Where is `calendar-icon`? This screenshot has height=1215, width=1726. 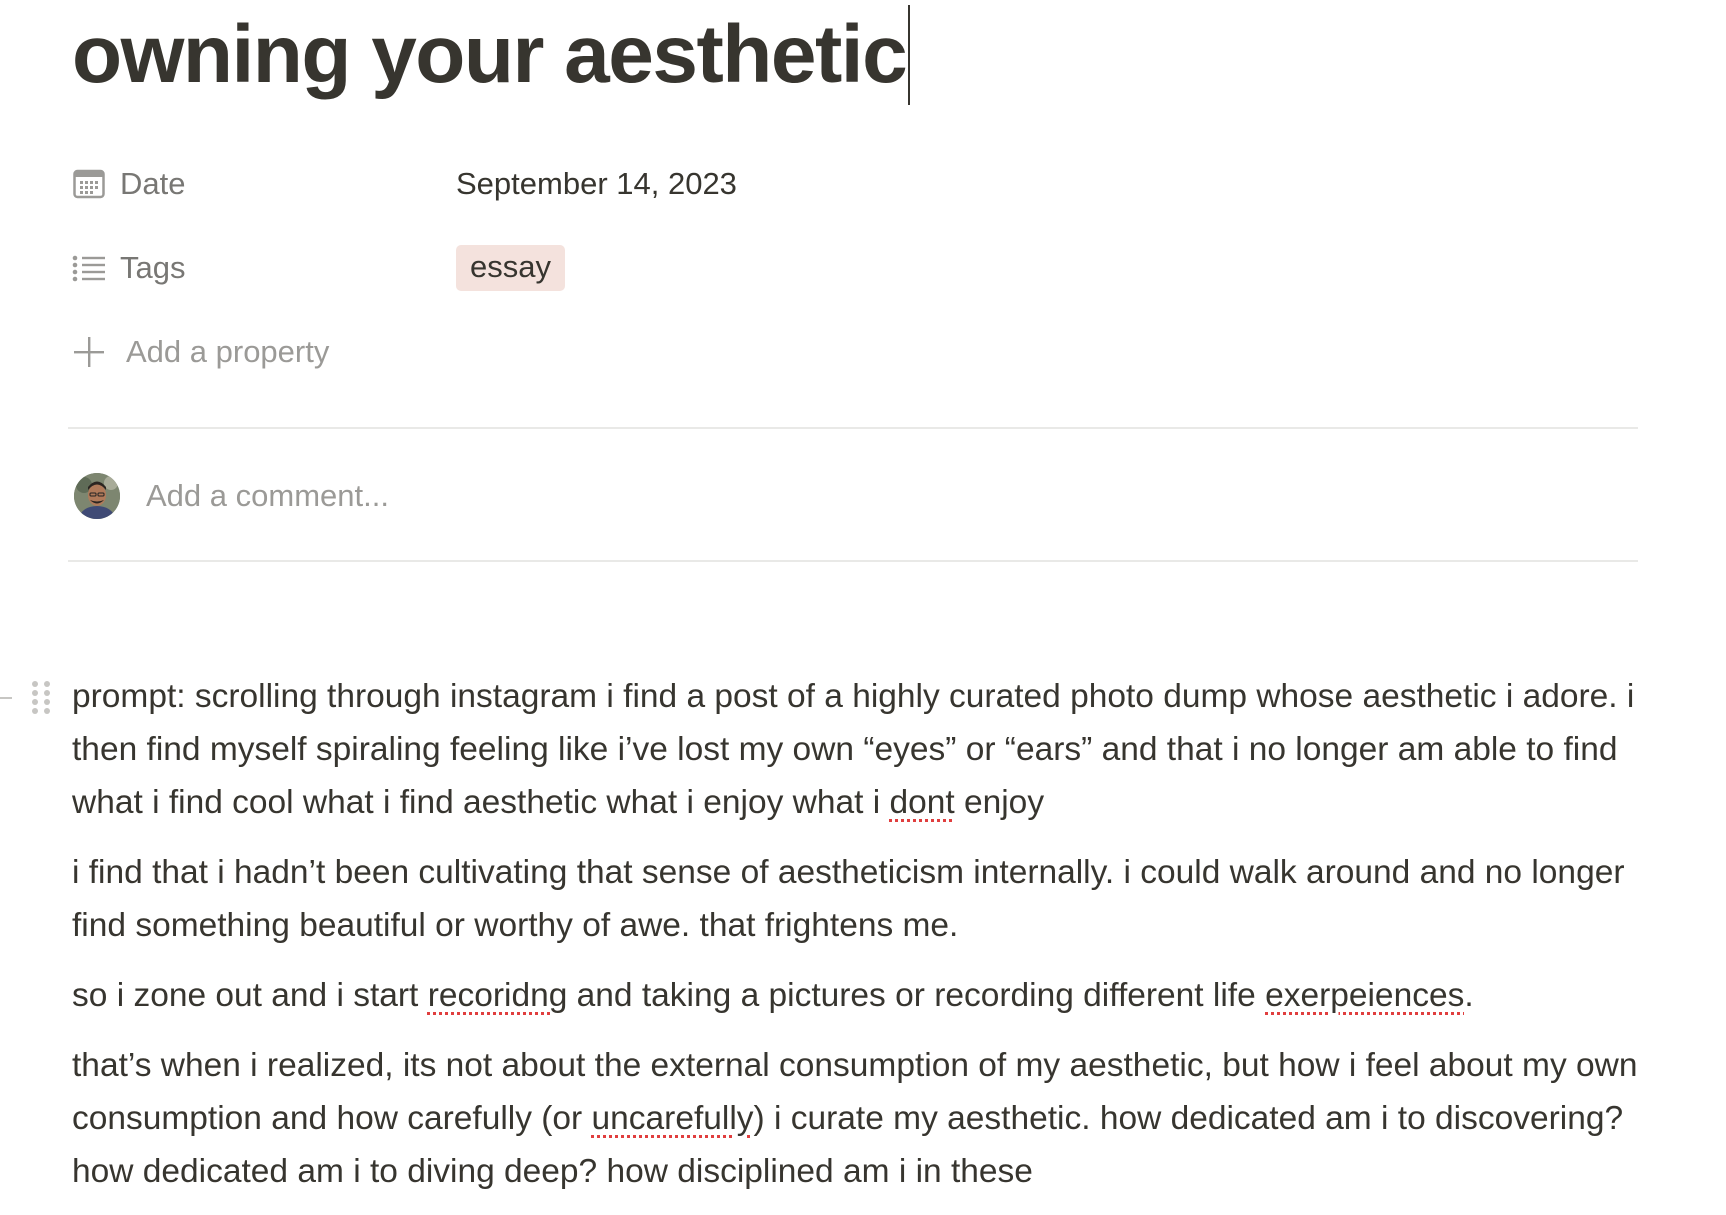
calendar-icon is located at coordinates (89, 184).